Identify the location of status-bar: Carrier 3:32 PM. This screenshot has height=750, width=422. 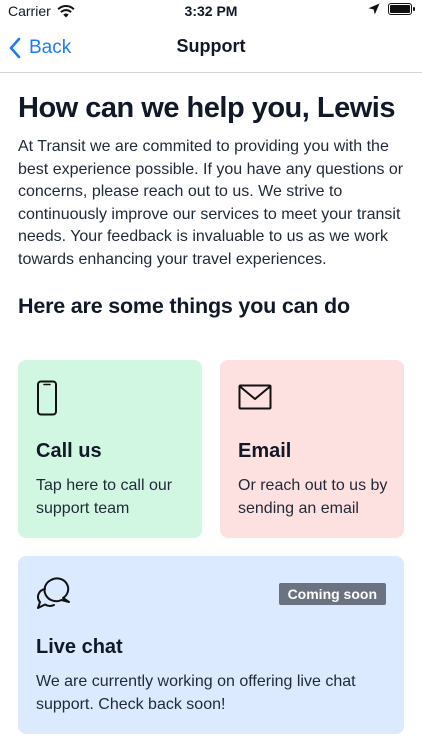
(211, 12).